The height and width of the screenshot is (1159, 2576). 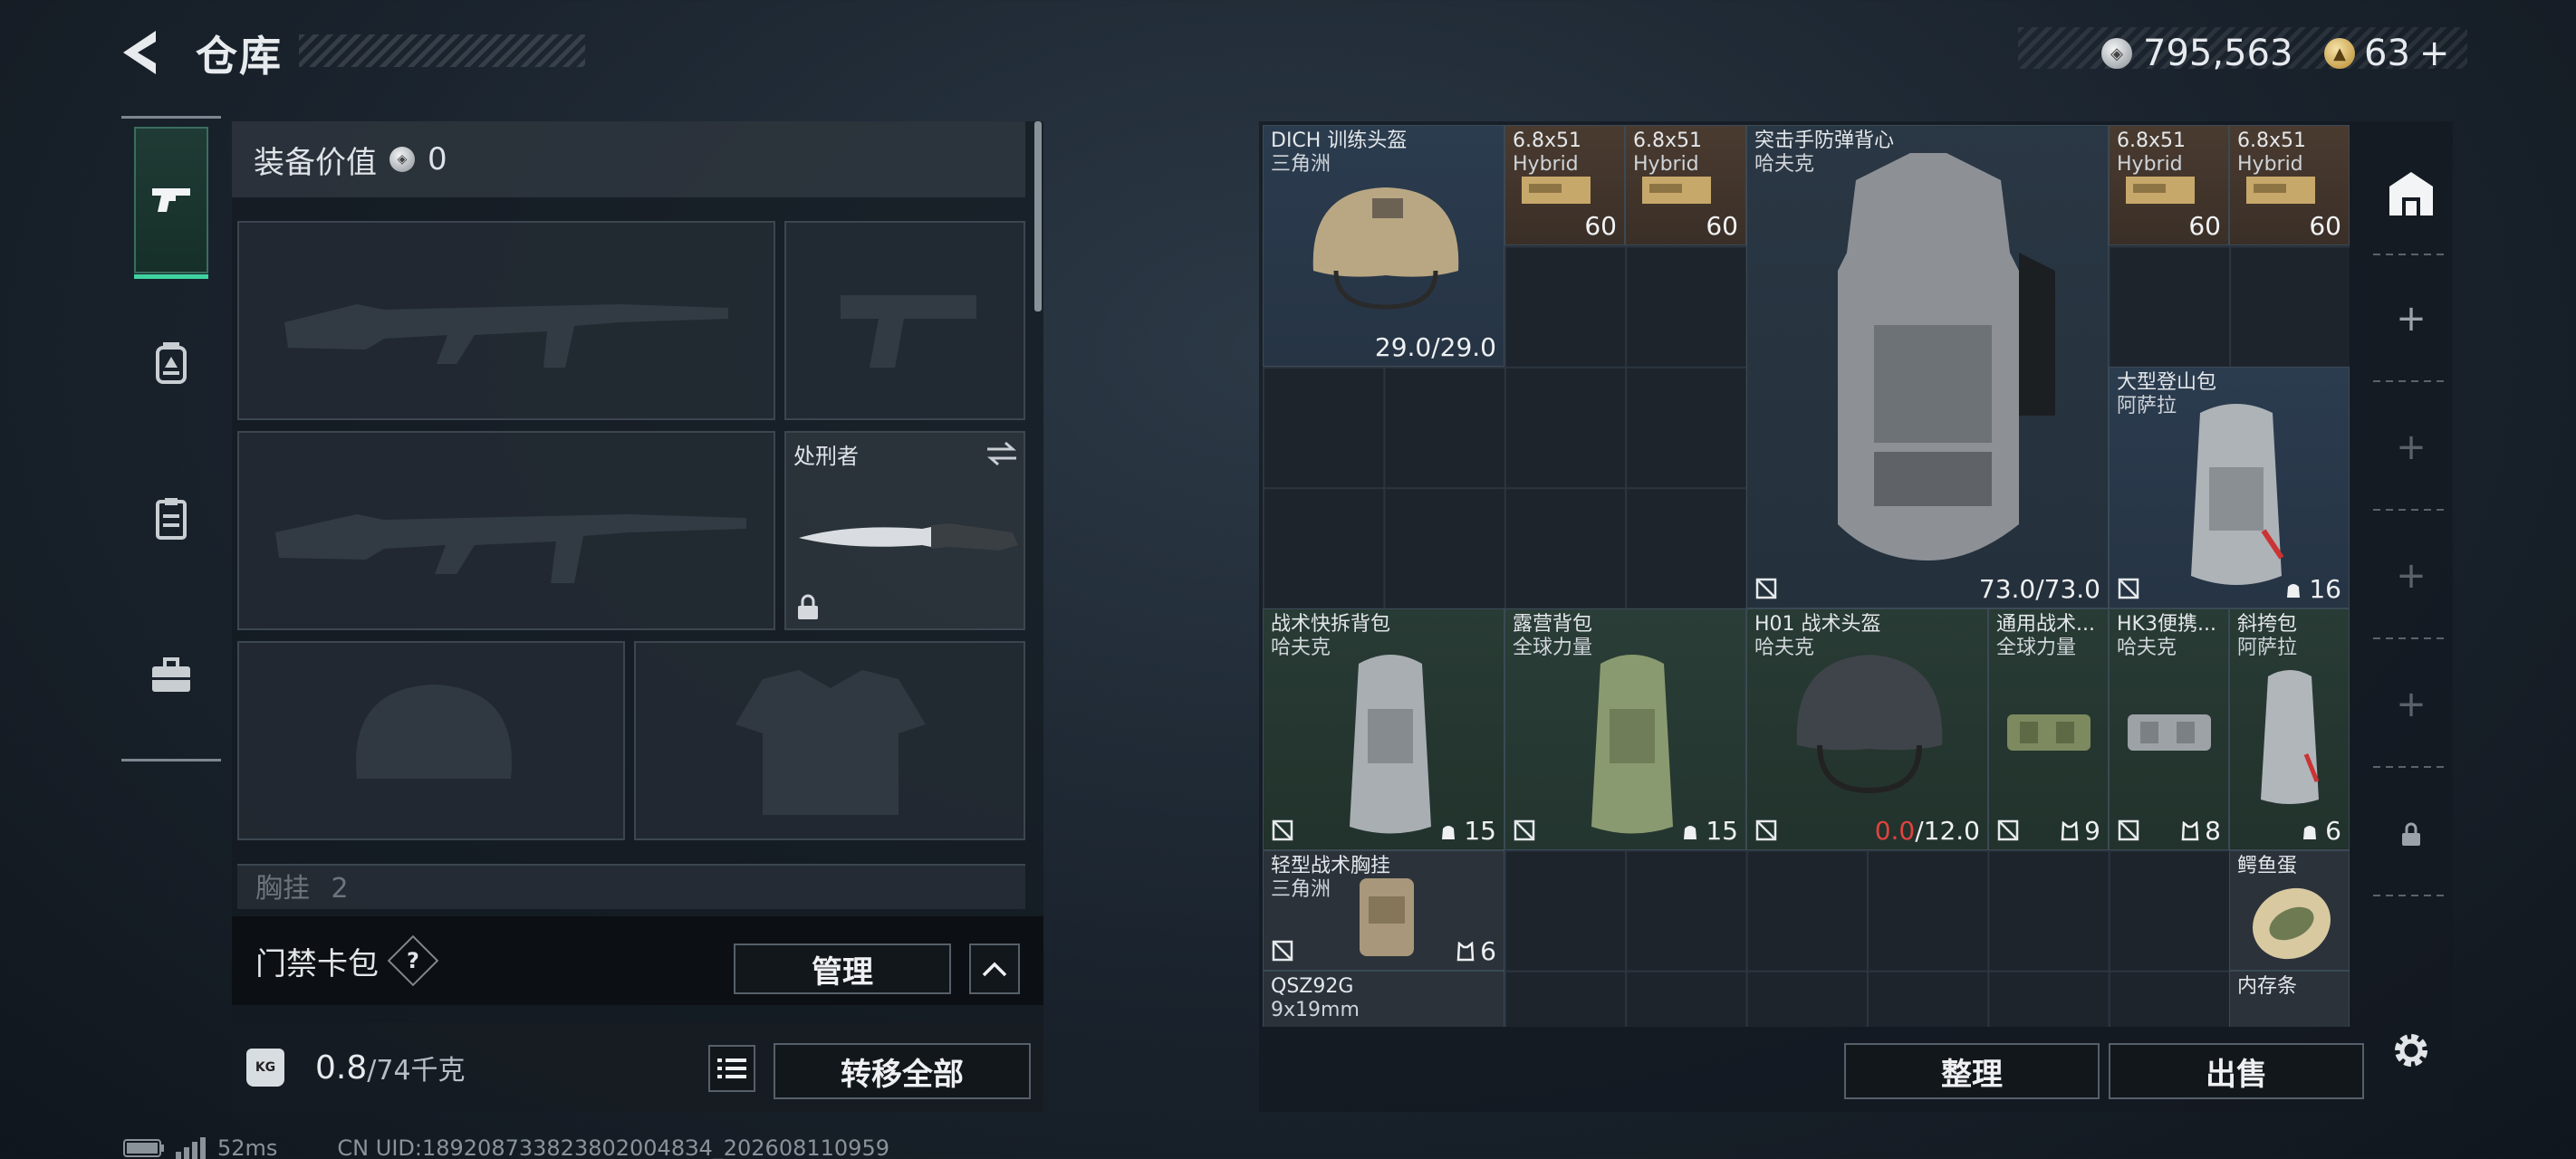 What do you see at coordinates (829, 740) in the screenshot?
I see `armor-slot` at bounding box center [829, 740].